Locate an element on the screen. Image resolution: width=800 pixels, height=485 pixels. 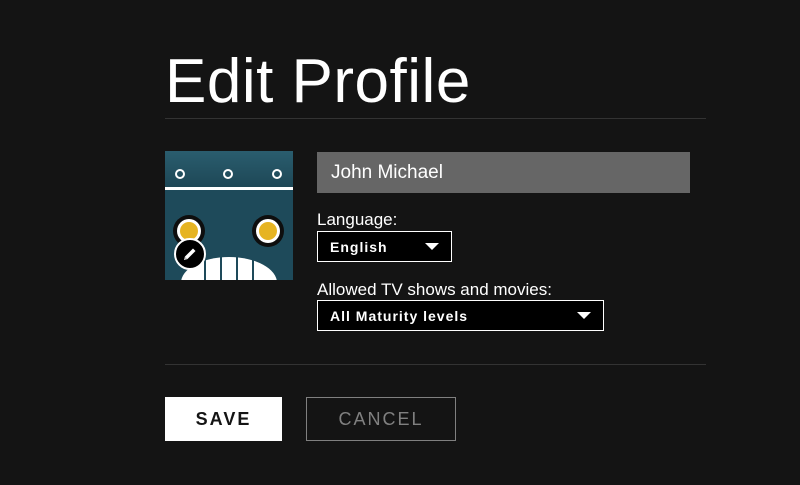
language-selected-value: English is located at coordinates (359, 246).